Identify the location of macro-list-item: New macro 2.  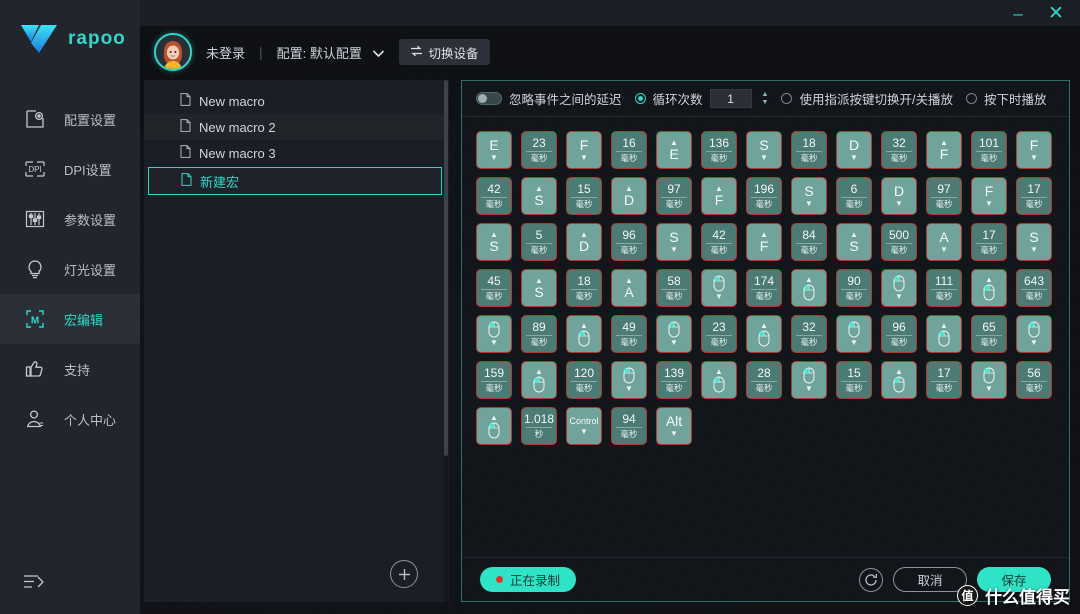
(296, 127).